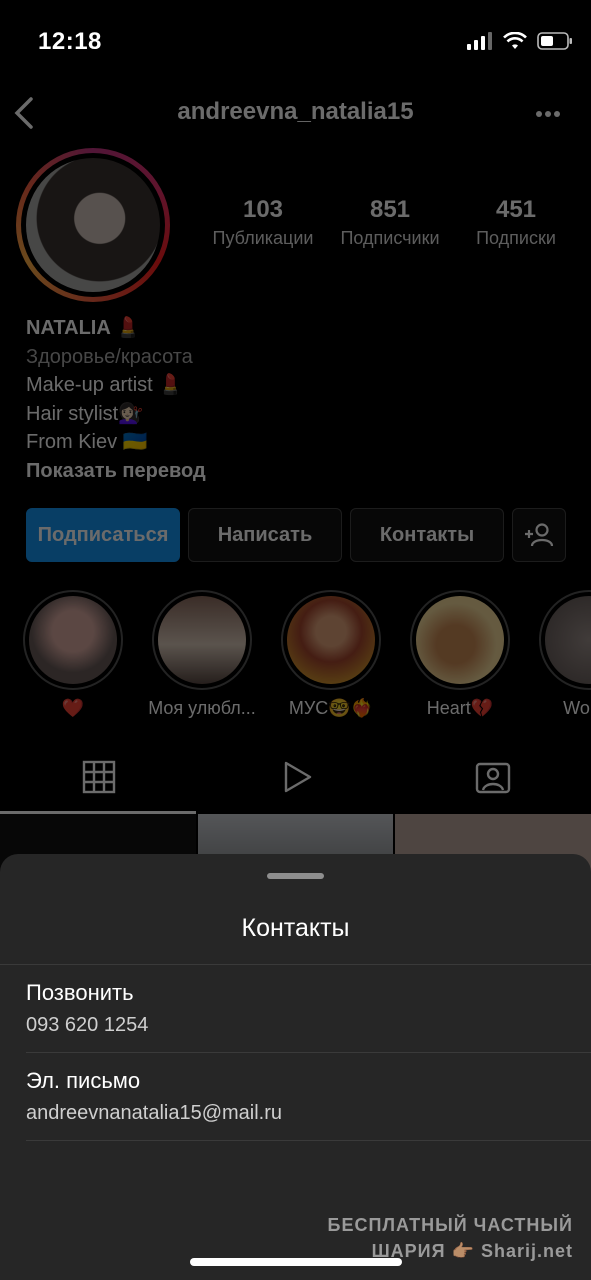  Describe the element at coordinates (295, 876) in the screenshot. I see `sheet-grabber` at that location.